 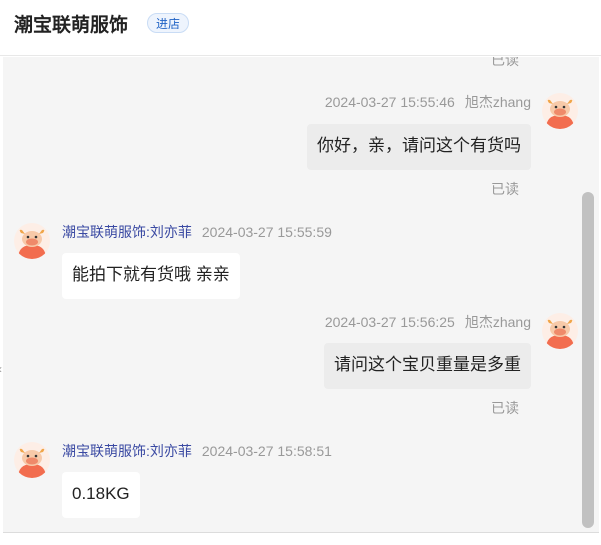 I want to click on message-time: 2024-03-27 15:56:25, so click(x=389, y=322).